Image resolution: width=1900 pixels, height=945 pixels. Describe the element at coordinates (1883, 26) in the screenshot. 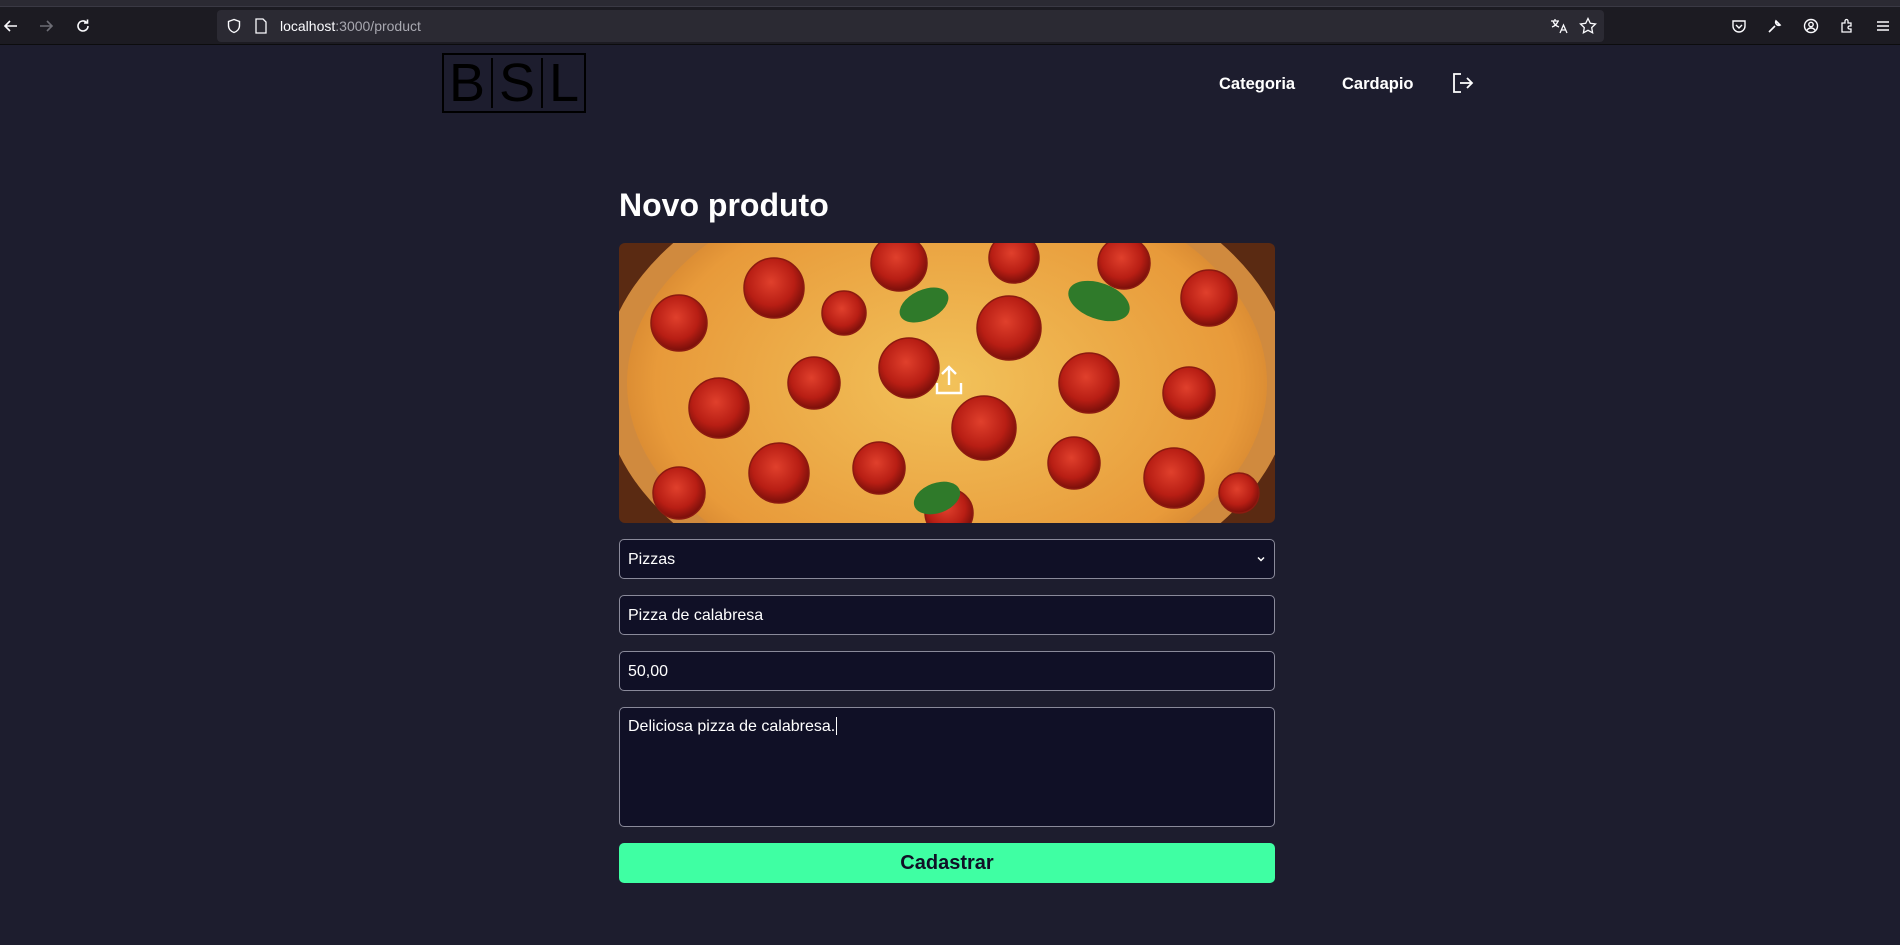

I see `menu-icon` at that location.